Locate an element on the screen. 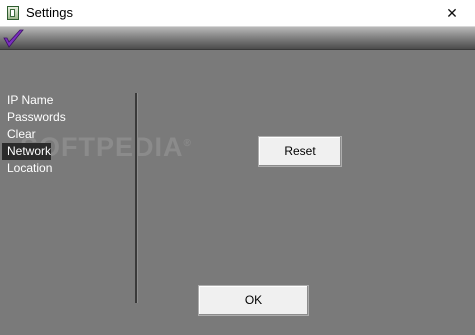 This screenshot has width=475, height=335. menu-item-ip-name: IP Name is located at coordinates (67, 100).